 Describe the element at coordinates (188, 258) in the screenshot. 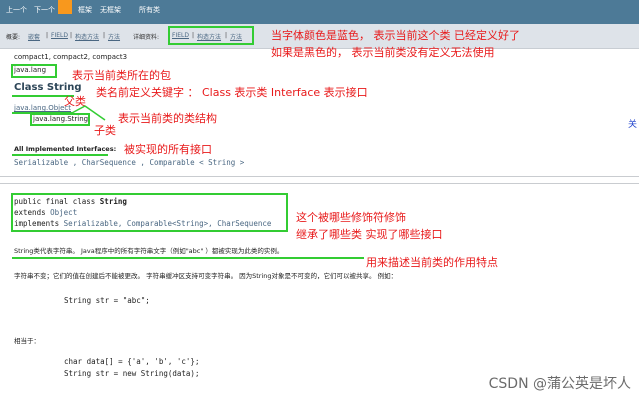

I see `description-underline` at that location.